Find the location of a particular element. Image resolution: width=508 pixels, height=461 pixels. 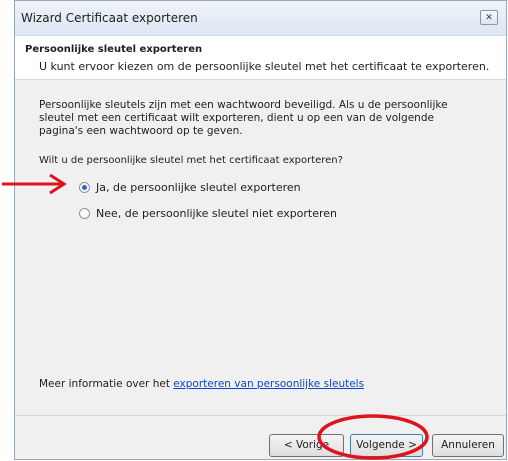

title-bar: Wizard Certificaat exporteren ✕ is located at coordinates (260, 18).